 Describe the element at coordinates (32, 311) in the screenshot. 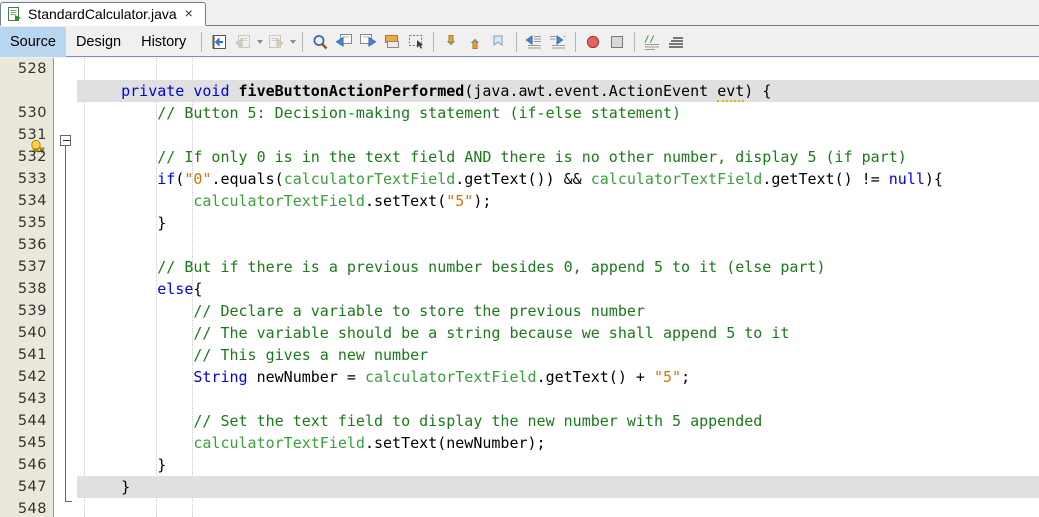

I see `line-number: 539` at that location.